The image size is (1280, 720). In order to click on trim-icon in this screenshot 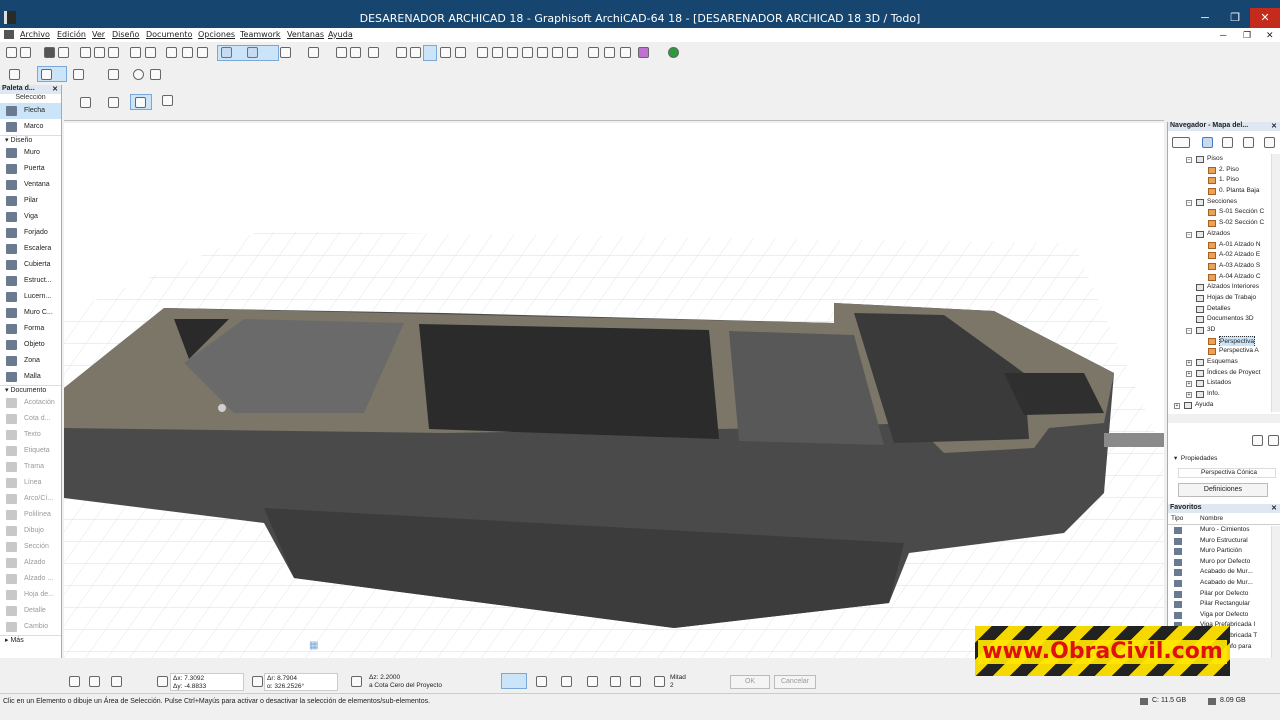, I will do `click(341, 52)`.